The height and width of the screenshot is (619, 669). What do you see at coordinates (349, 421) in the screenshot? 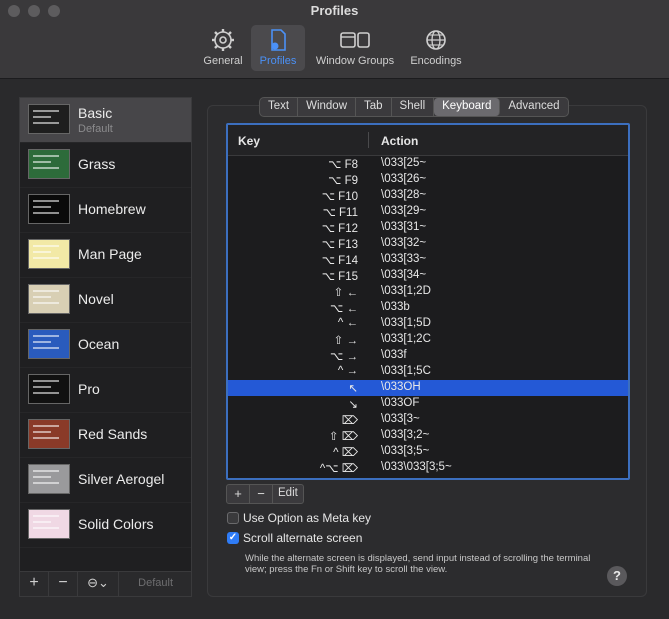
I see `row-key: ⌦` at bounding box center [349, 421].